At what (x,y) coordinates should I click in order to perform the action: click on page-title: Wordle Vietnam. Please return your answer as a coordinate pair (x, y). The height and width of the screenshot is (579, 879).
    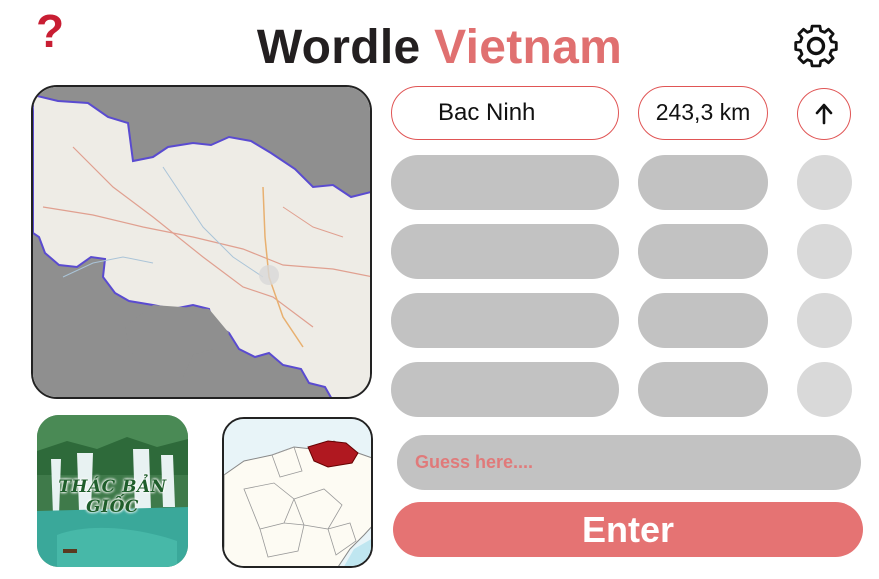
    Looking at the image, I should click on (439, 48).